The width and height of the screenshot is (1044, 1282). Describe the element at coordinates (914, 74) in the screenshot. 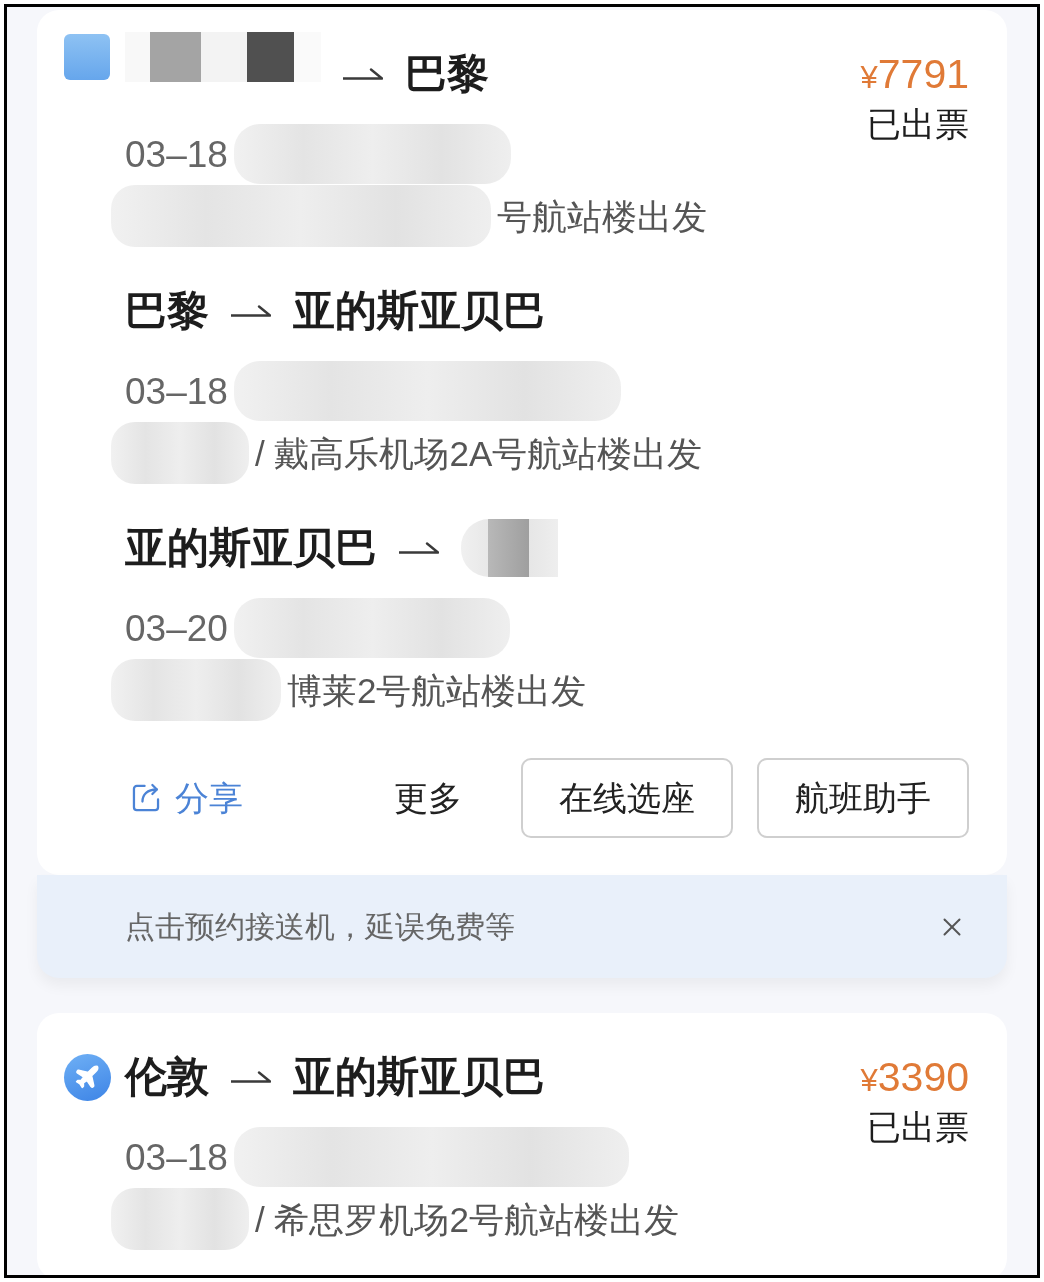

I see `price: ¥7791` at that location.